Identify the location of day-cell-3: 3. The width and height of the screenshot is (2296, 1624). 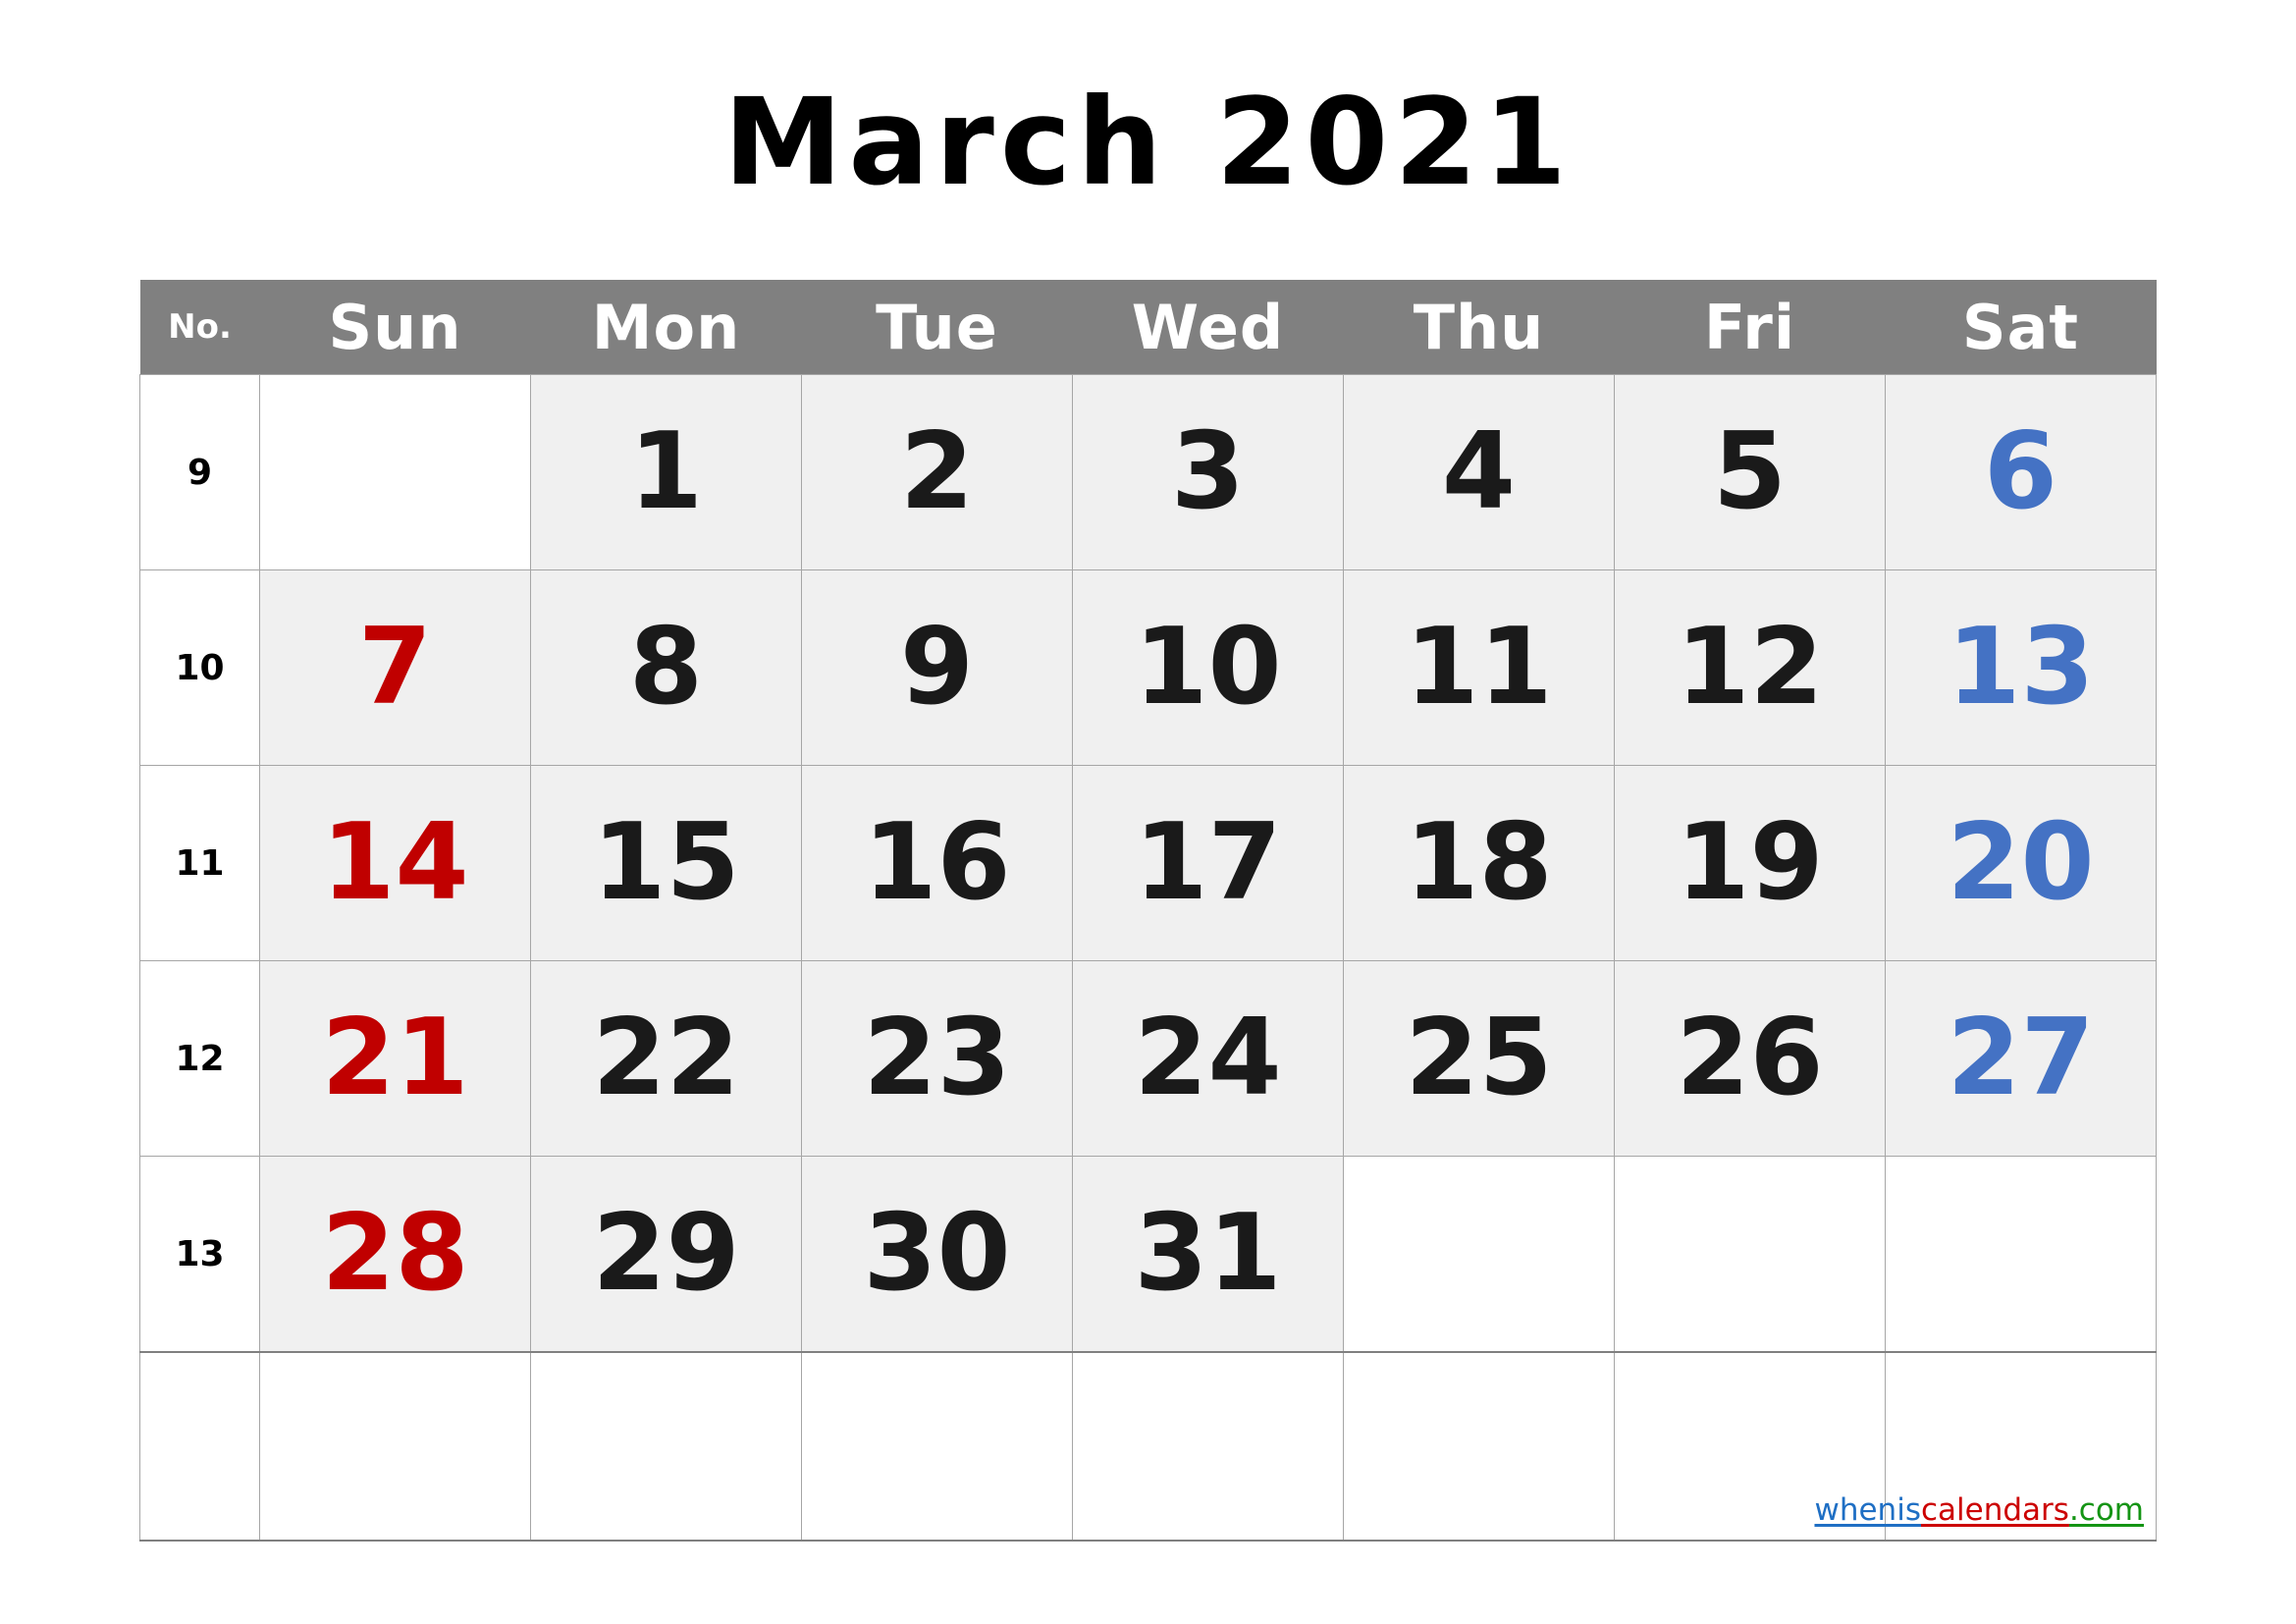
(1208, 472).